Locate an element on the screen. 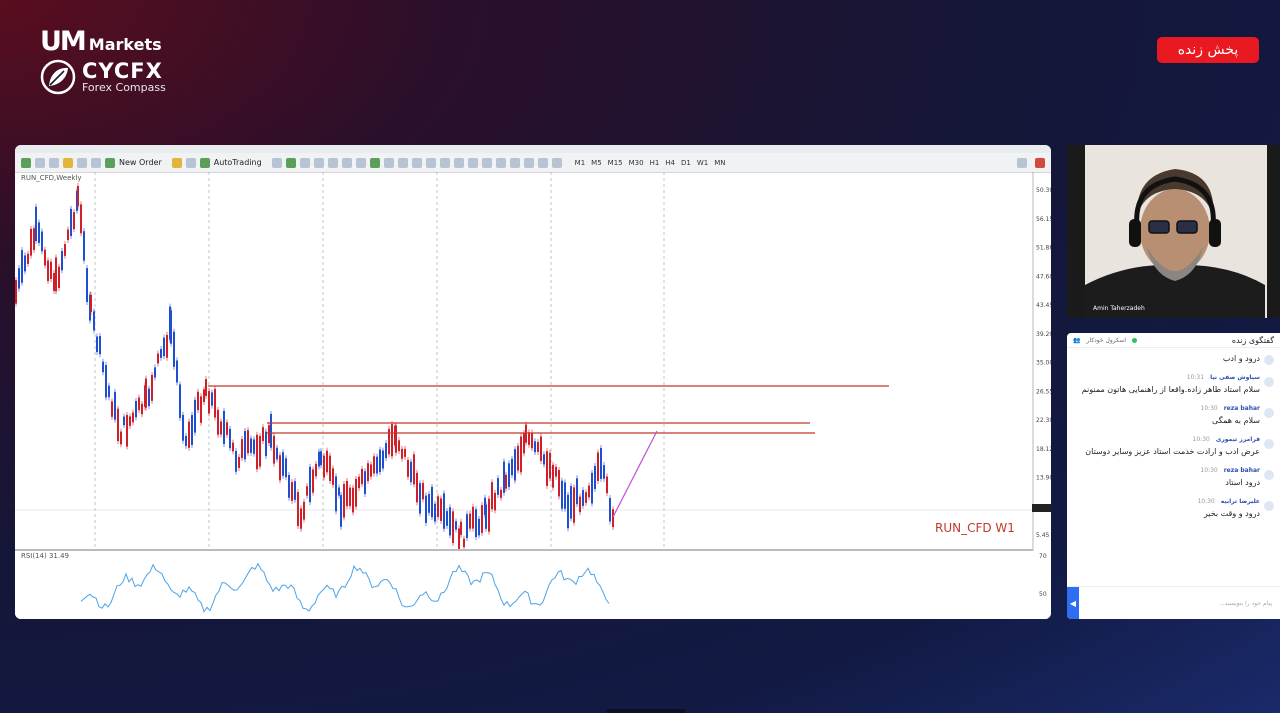  templates-icon is located at coordinates (402, 162).